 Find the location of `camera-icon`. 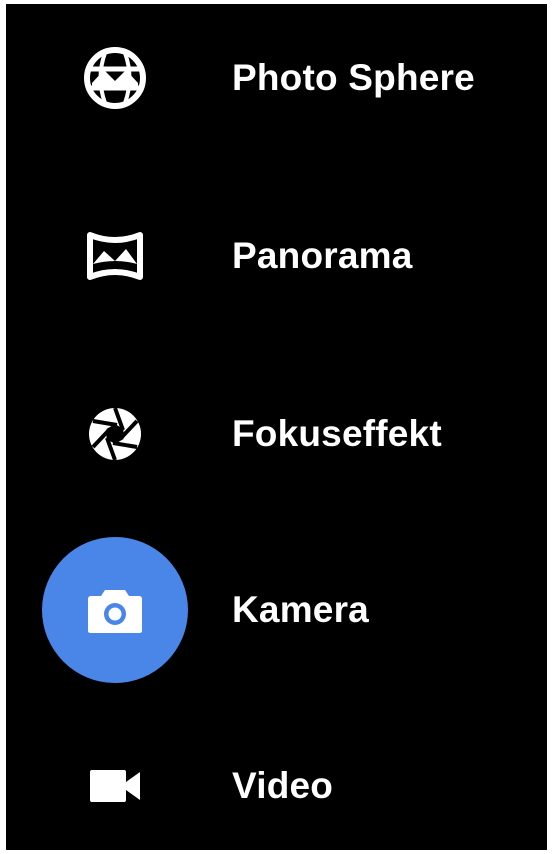

camera-icon is located at coordinates (115, 610).